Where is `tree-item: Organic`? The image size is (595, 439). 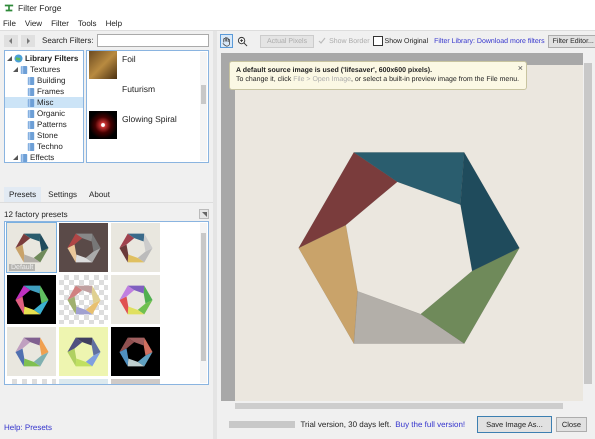 tree-item: Organic is located at coordinates (44, 113).